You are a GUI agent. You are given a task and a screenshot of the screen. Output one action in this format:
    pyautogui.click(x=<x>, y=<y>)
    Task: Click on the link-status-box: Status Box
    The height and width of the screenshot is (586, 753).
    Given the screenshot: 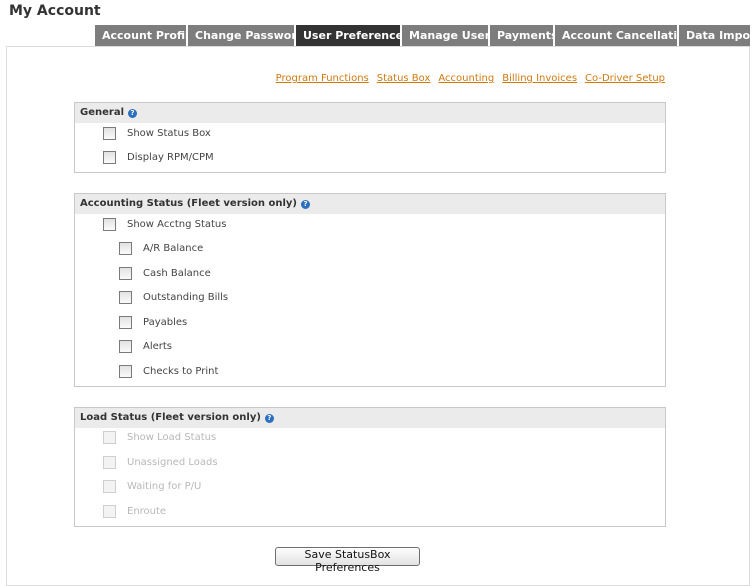 What is the action you would take?
    pyautogui.click(x=404, y=78)
    